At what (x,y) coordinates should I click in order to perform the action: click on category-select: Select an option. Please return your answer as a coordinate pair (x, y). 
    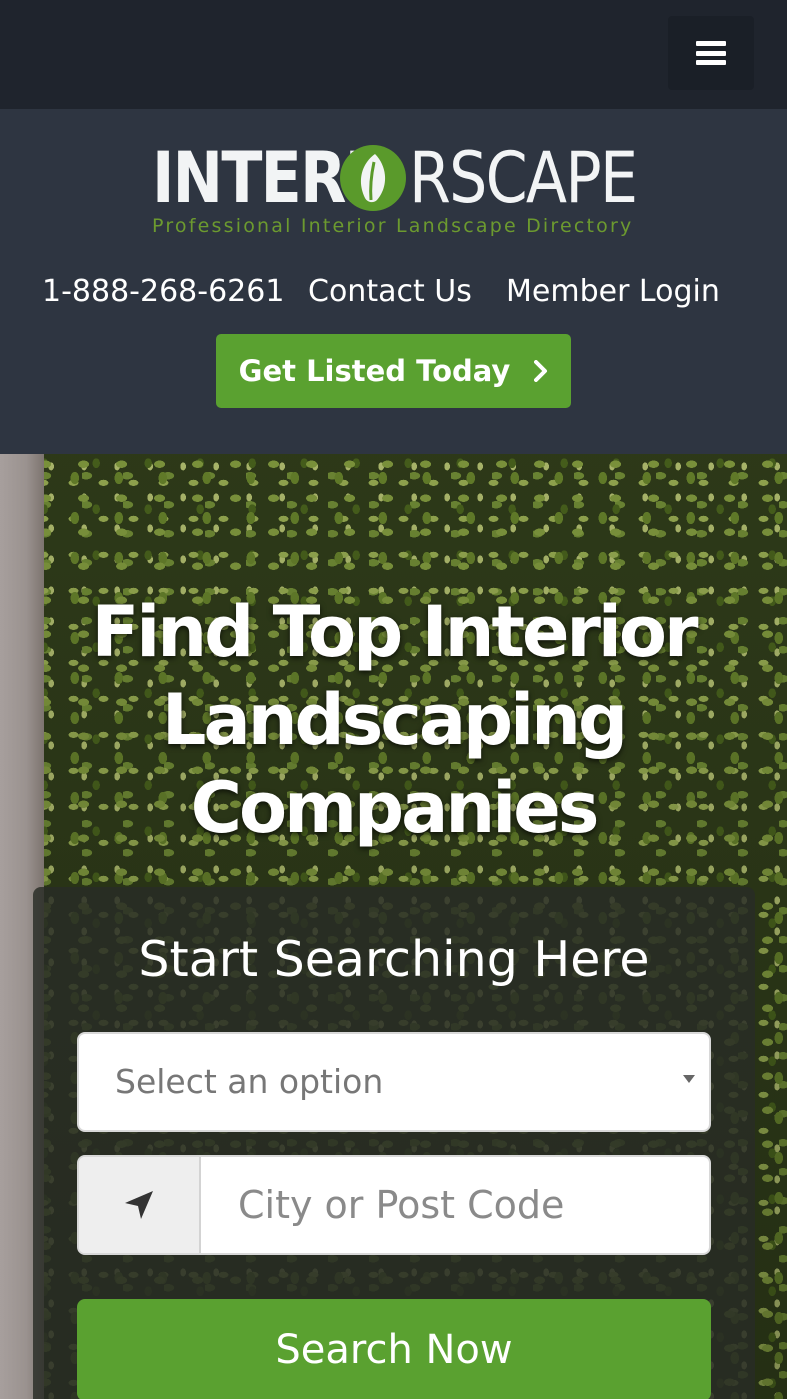
    Looking at the image, I should click on (394, 1082).